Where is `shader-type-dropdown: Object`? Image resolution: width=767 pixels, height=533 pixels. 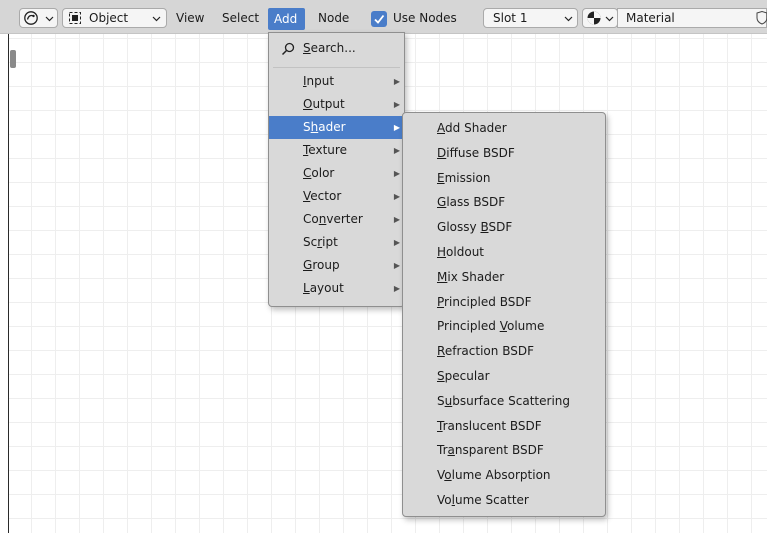 shader-type-dropdown: Object is located at coordinates (114, 18).